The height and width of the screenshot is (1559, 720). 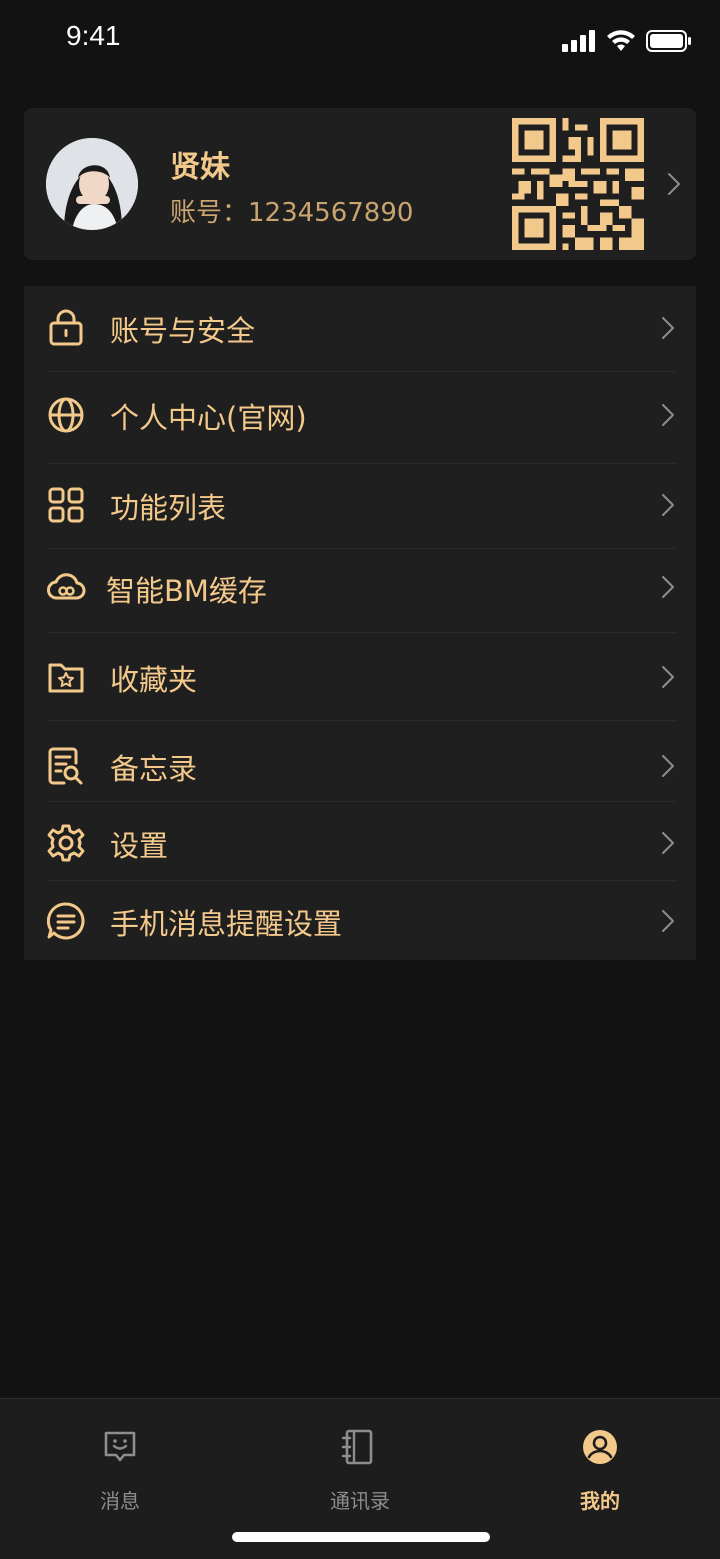 What do you see at coordinates (360, 506) in the screenshot?
I see `menu-item-feature-list: 功能列表` at bounding box center [360, 506].